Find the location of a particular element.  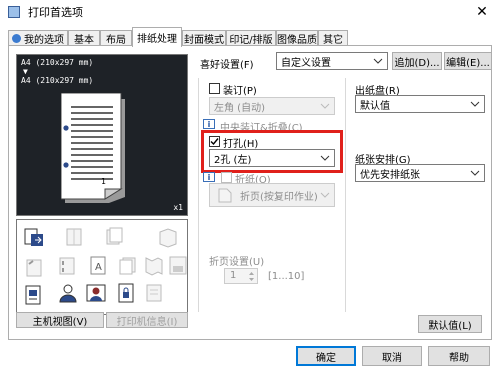

output-tray-value: 默认值 is located at coordinates (375, 106).